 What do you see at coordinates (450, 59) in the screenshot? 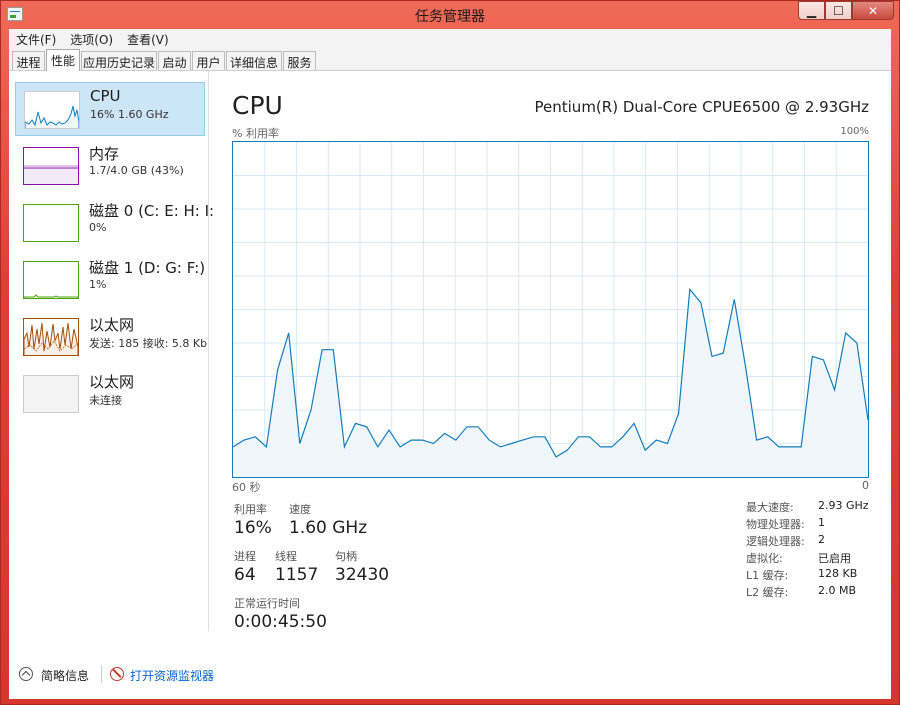
I see `tab-strip: 进程 性能 应用历史记录 启动 用户 详细信息 服务` at bounding box center [450, 59].